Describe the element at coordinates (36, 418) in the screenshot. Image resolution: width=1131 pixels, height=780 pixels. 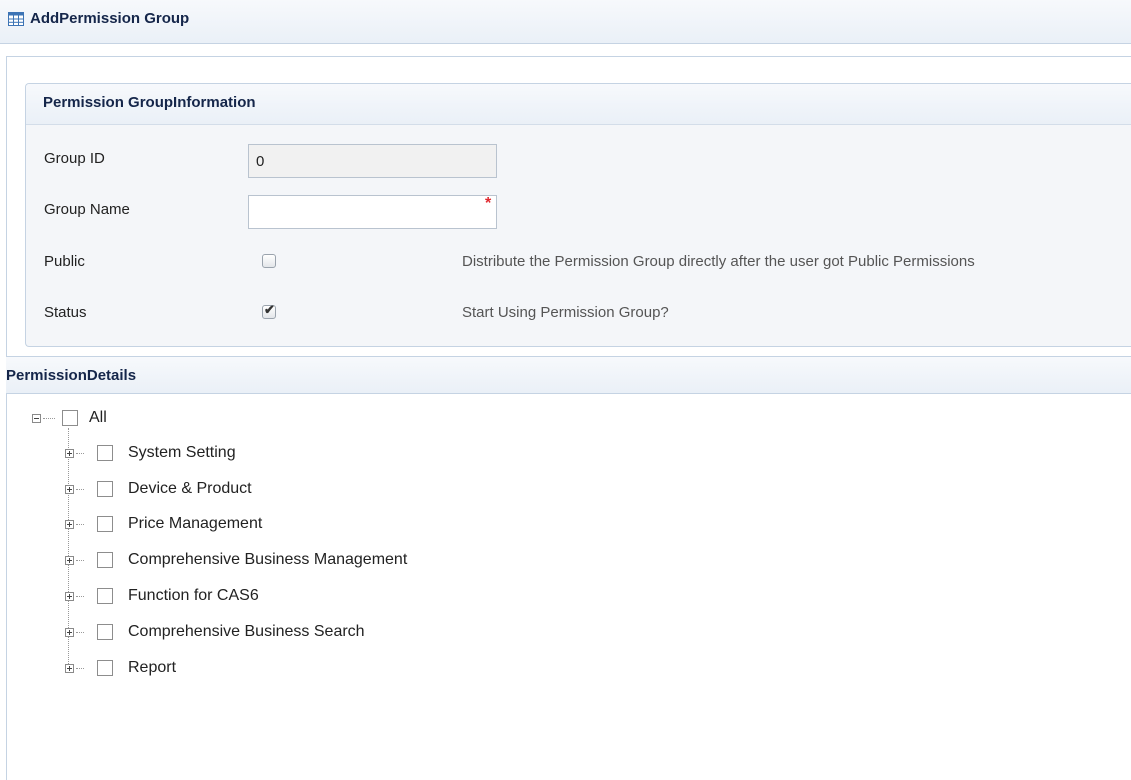
I see `collapse-toggle-icon` at that location.